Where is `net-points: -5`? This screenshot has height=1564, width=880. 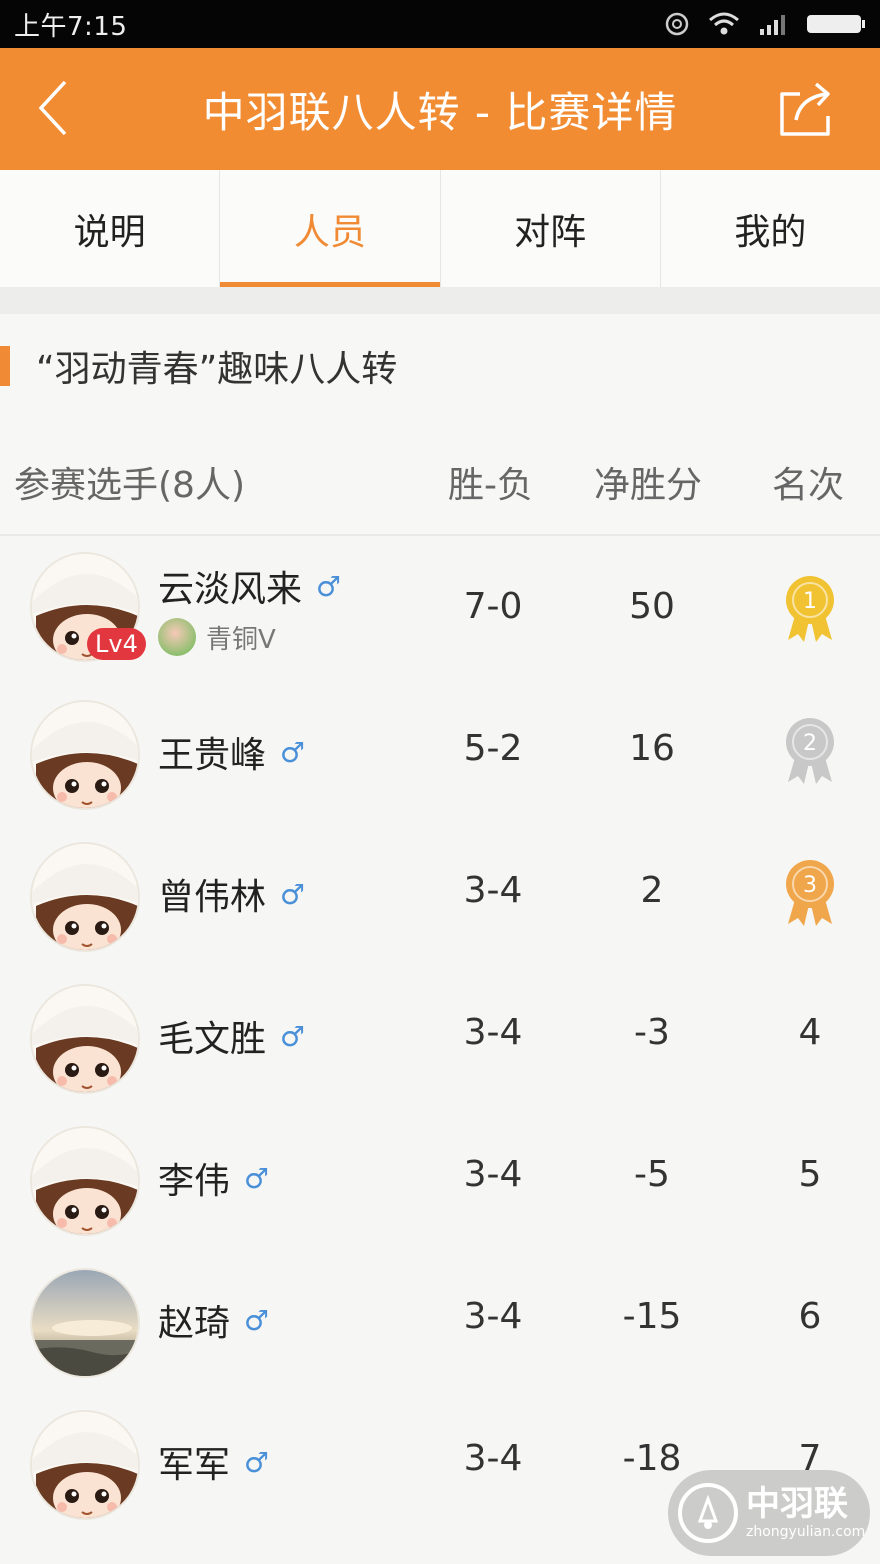 net-points: -5 is located at coordinates (652, 1174).